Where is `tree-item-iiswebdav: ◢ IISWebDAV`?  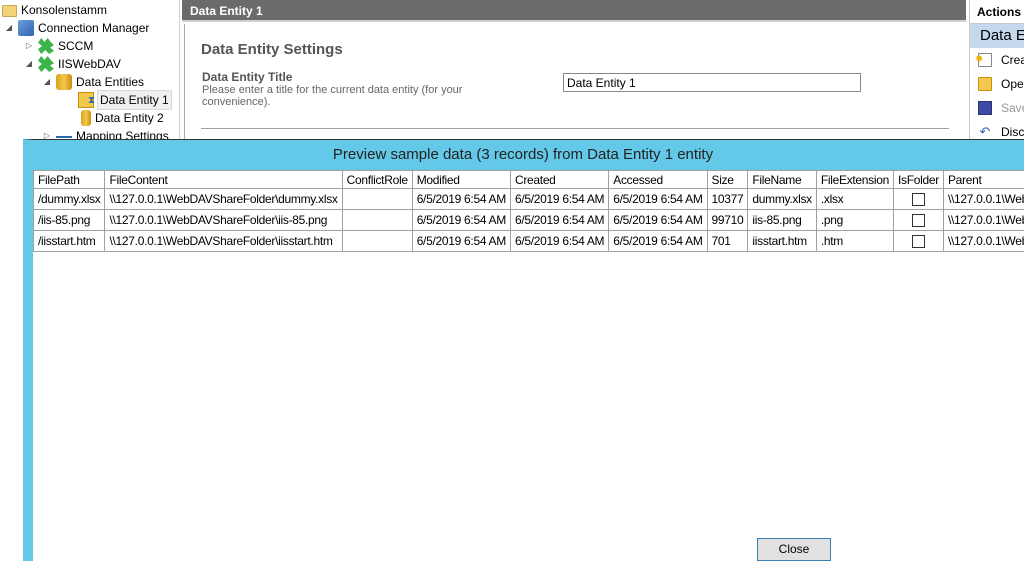 tree-item-iiswebdav: ◢ IISWebDAV is located at coordinates (72, 64).